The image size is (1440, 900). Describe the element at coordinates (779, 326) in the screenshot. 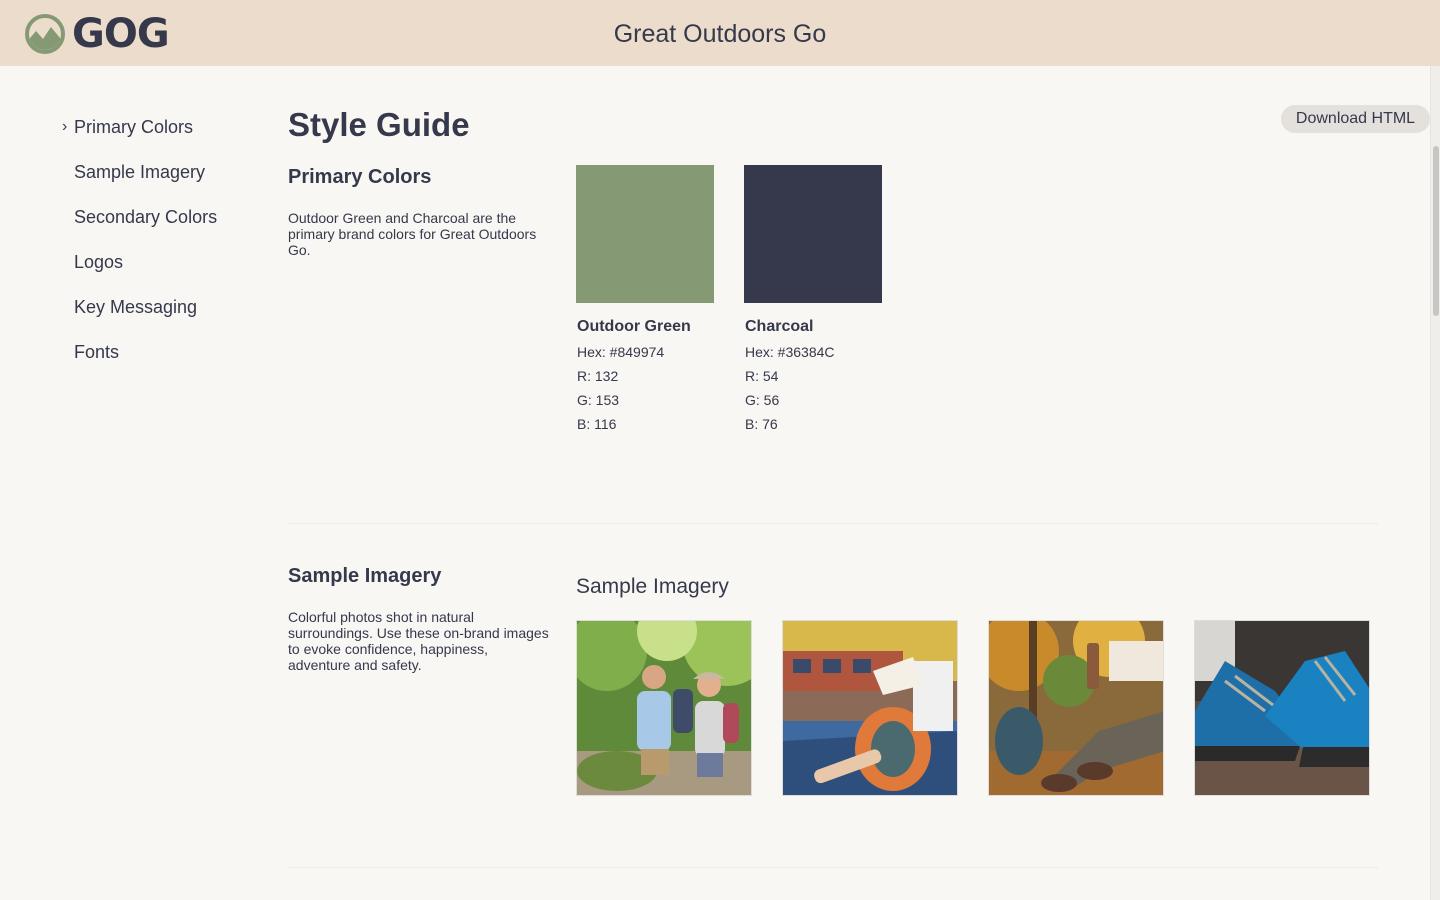

I see `swatch-name: Charcoal` at that location.